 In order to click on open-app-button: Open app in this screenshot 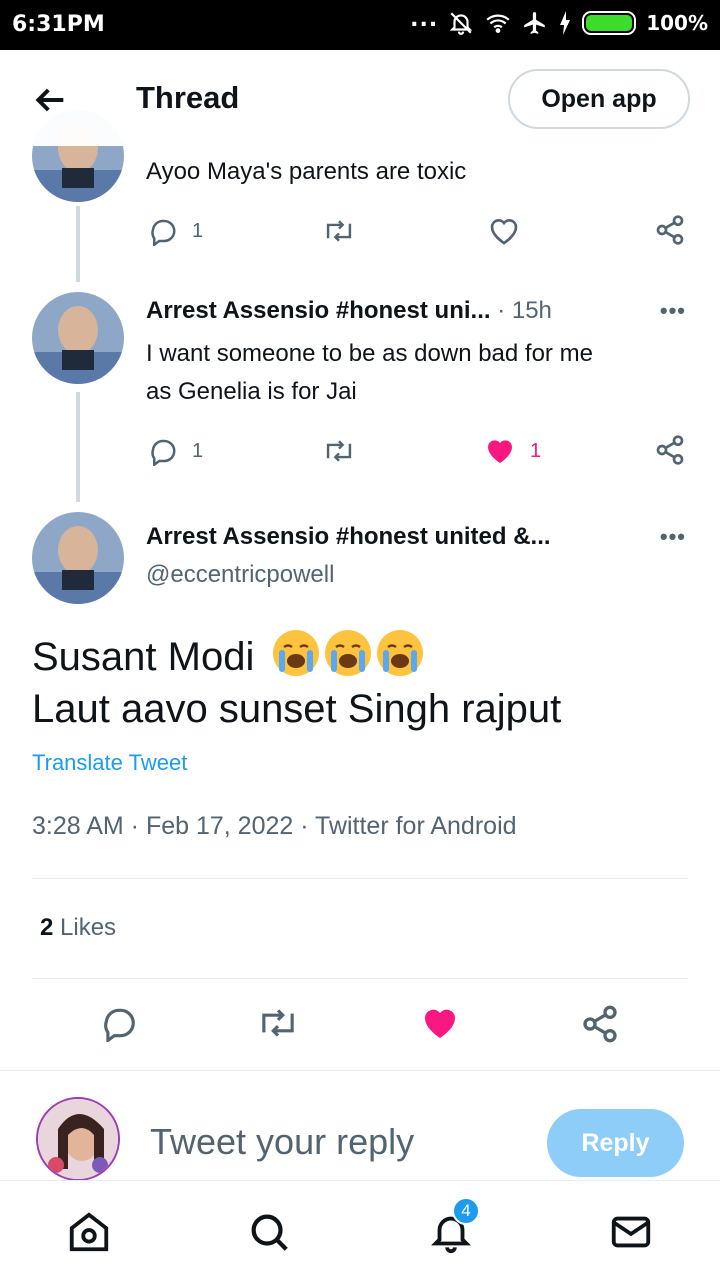, I will do `click(599, 99)`.